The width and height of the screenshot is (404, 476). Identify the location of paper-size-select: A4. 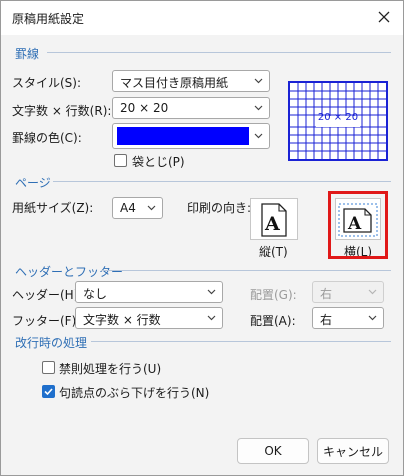
(137, 208).